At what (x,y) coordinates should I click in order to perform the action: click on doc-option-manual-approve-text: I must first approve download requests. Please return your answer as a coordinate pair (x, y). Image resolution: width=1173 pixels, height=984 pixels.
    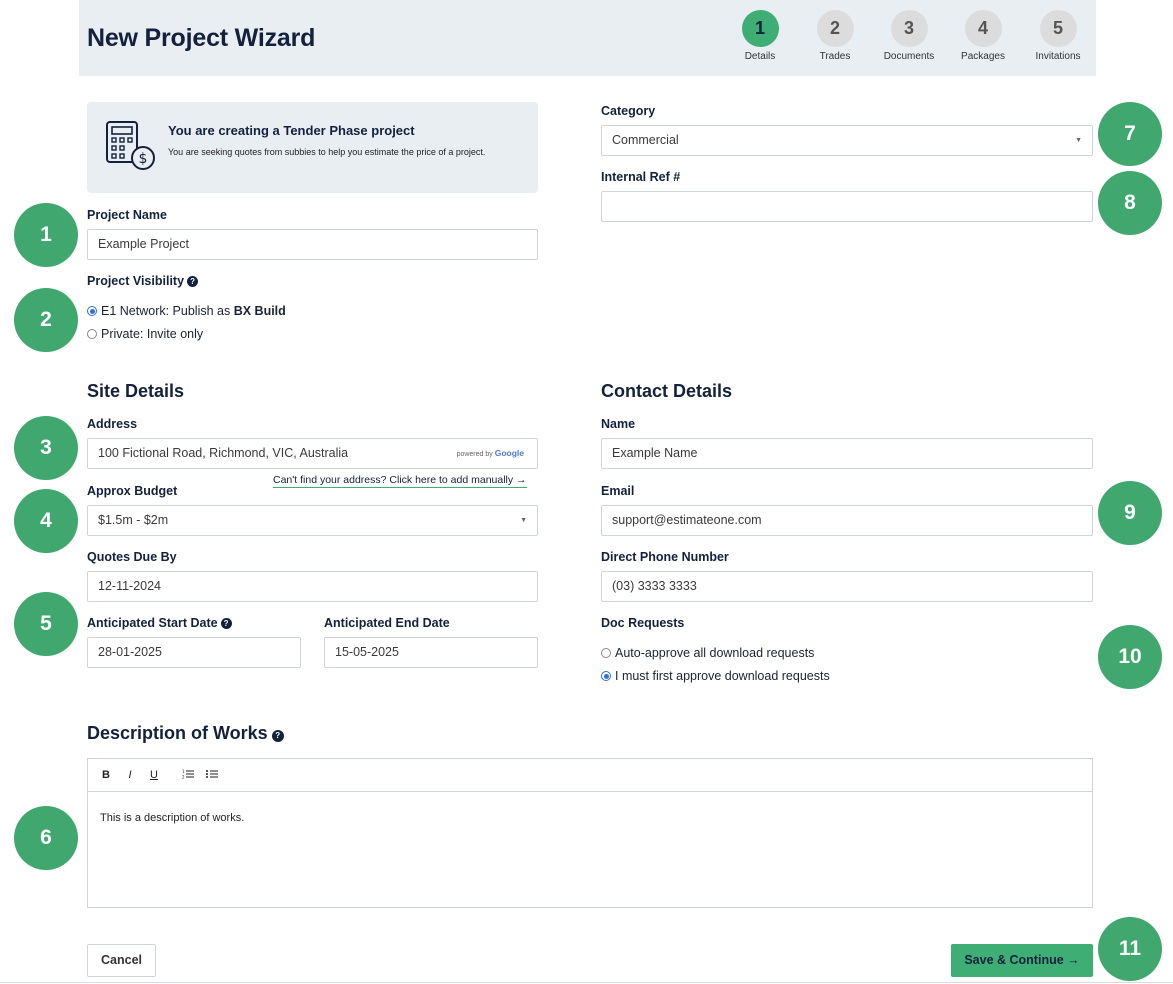
    Looking at the image, I should click on (722, 676).